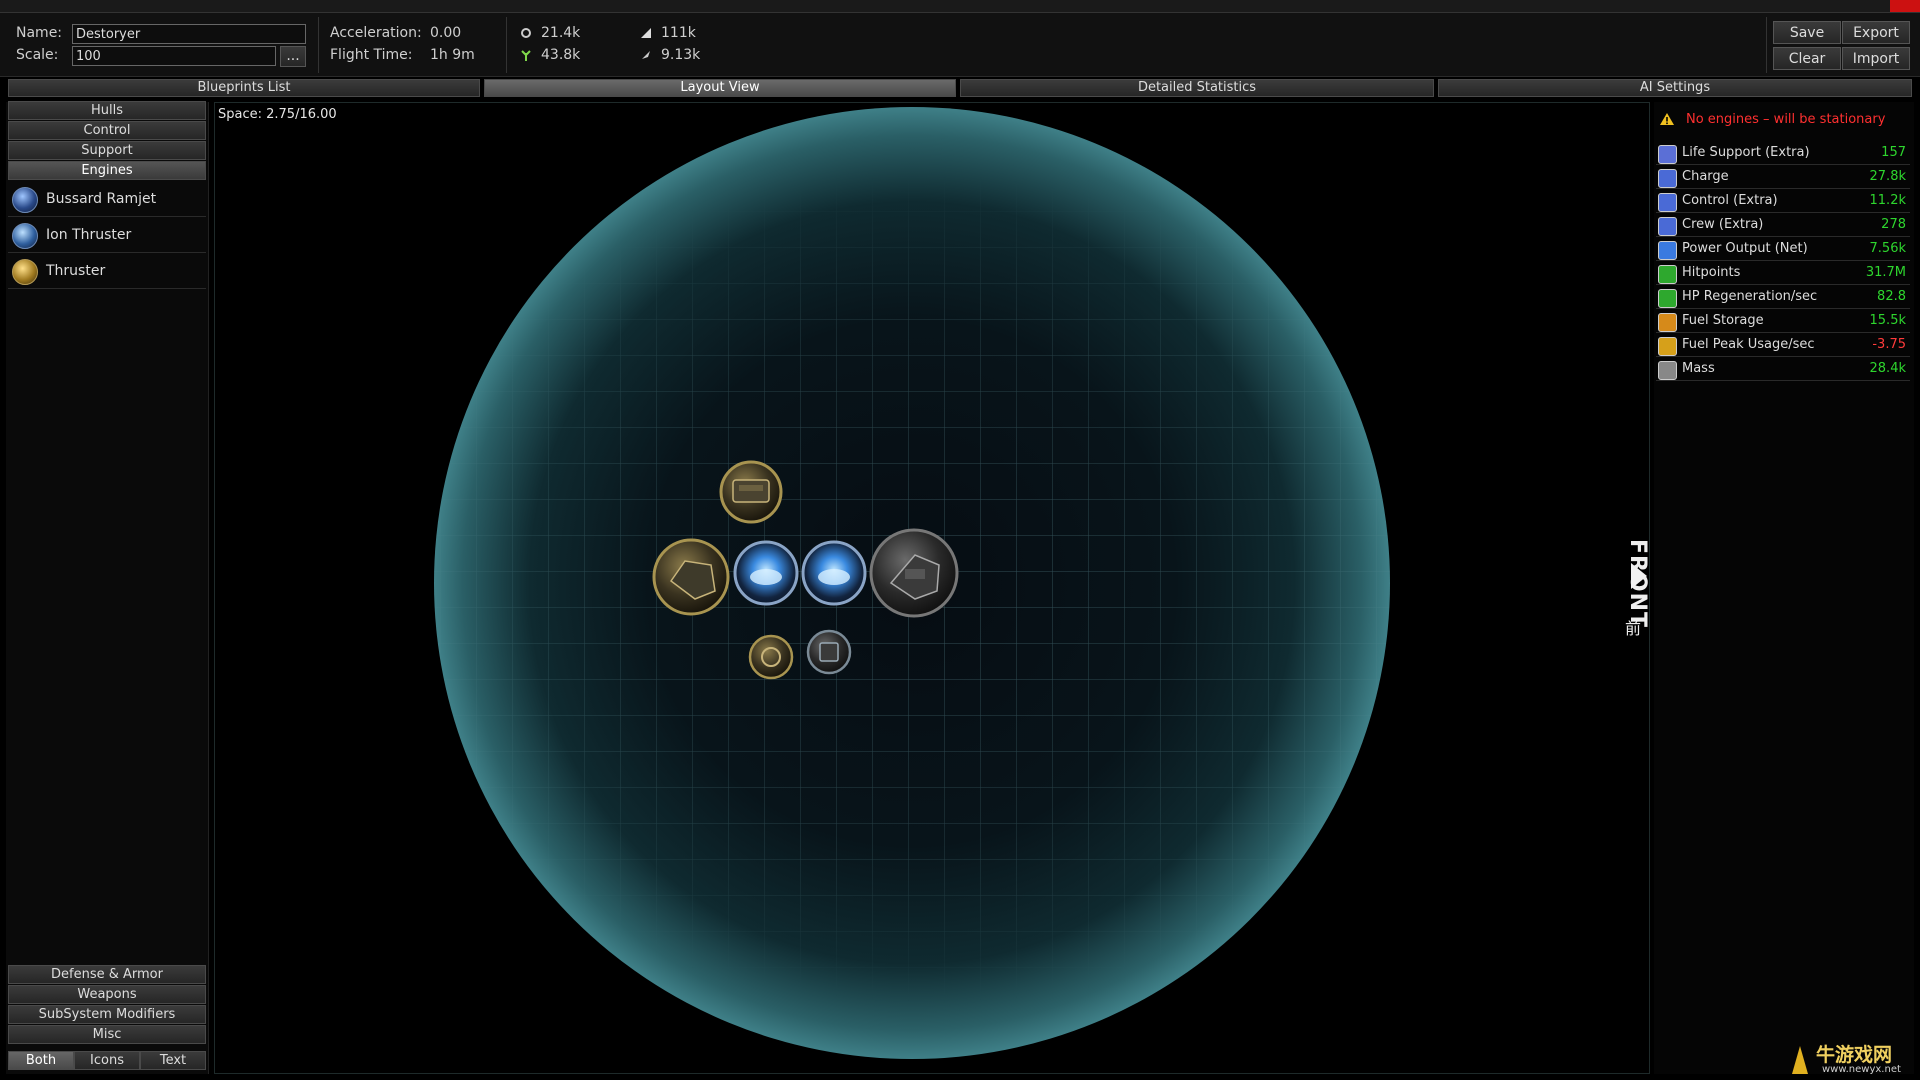 Image resolution: width=1920 pixels, height=1080 pixels. Describe the element at coordinates (1807, 58) in the screenshot. I see `clear-button: Clear` at that location.